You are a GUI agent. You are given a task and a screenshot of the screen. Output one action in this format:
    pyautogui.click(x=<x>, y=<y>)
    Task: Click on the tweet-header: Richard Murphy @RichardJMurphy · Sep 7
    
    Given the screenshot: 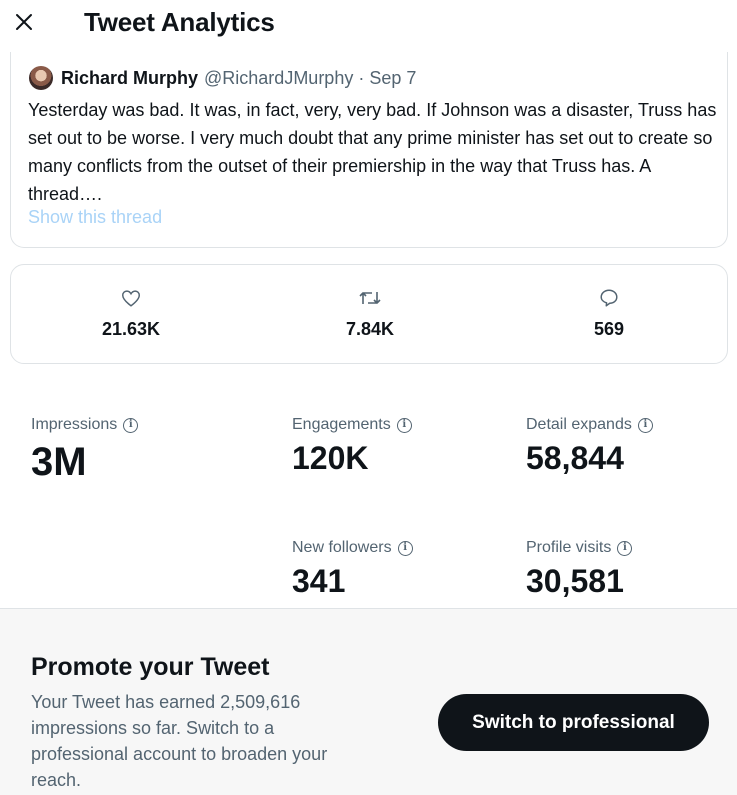 What is the action you would take?
    pyautogui.click(x=222, y=78)
    